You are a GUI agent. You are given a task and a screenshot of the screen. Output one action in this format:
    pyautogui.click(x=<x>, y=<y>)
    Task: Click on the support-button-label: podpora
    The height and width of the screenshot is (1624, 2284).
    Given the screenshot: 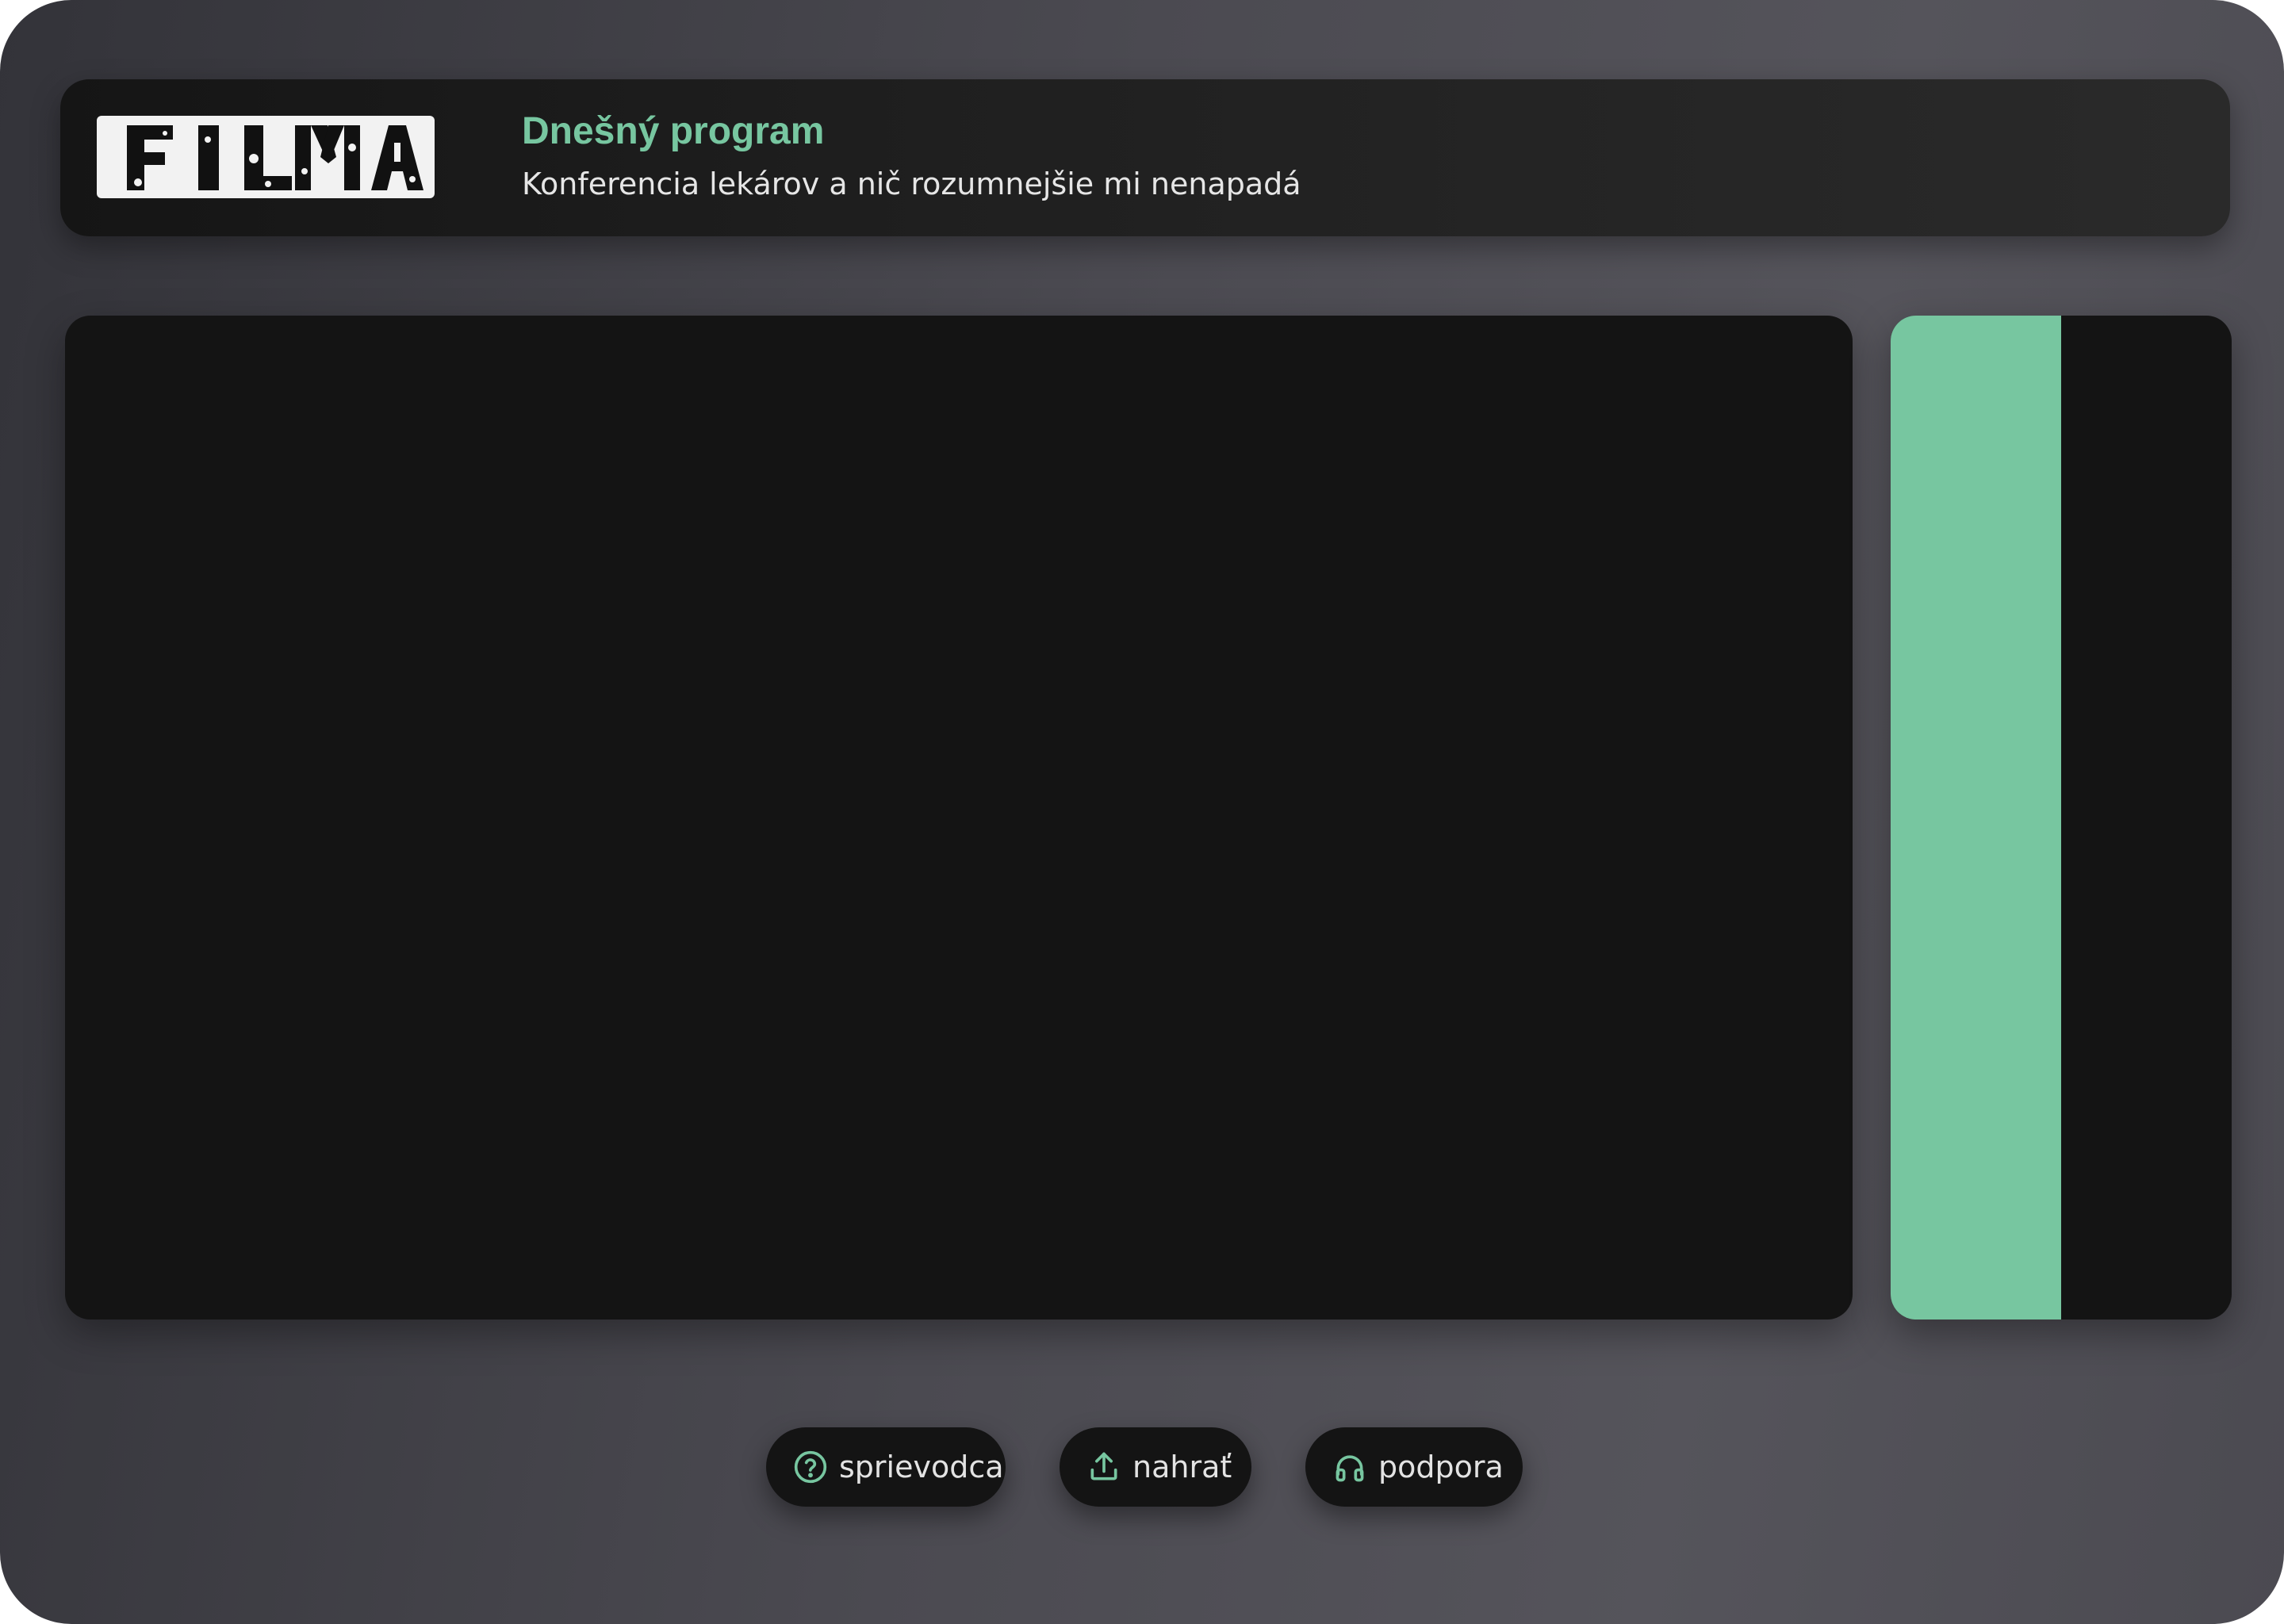 What is the action you would take?
    pyautogui.click(x=1441, y=1467)
    